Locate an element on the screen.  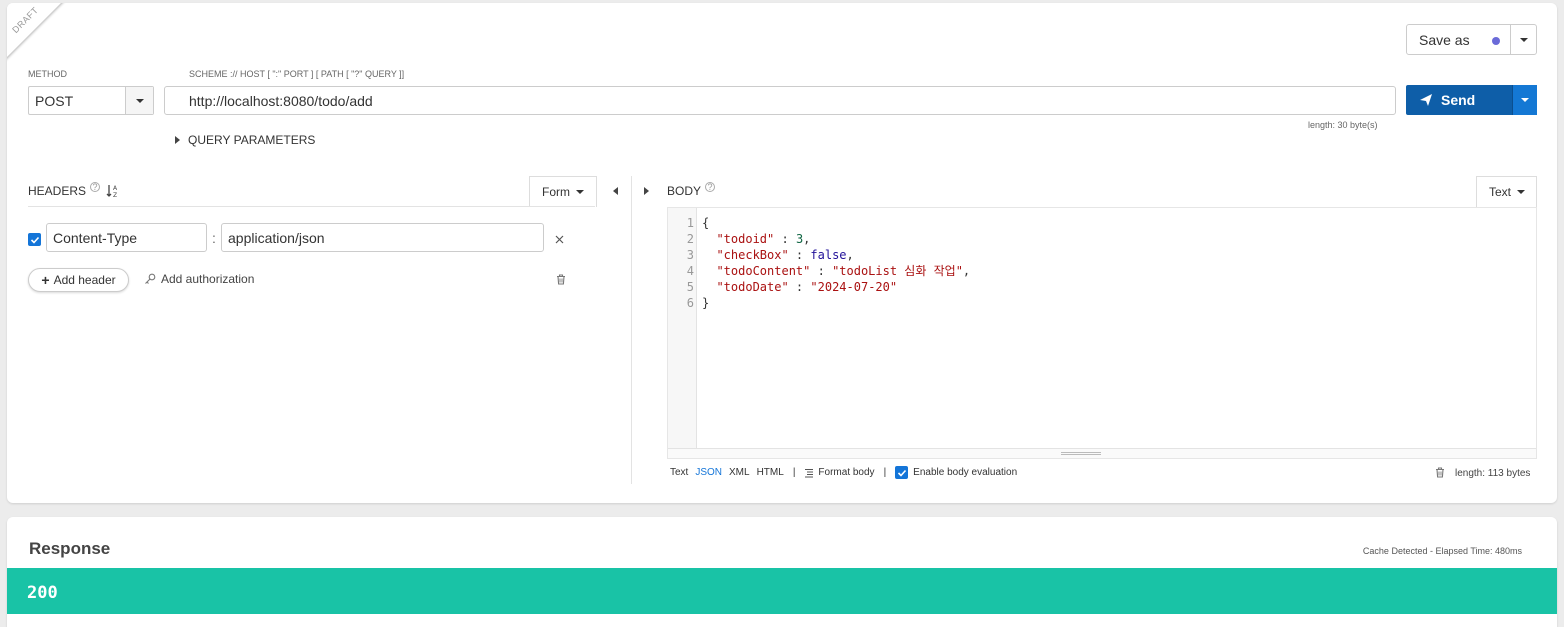
body-title-label: BODY is located at coordinates (684, 191).